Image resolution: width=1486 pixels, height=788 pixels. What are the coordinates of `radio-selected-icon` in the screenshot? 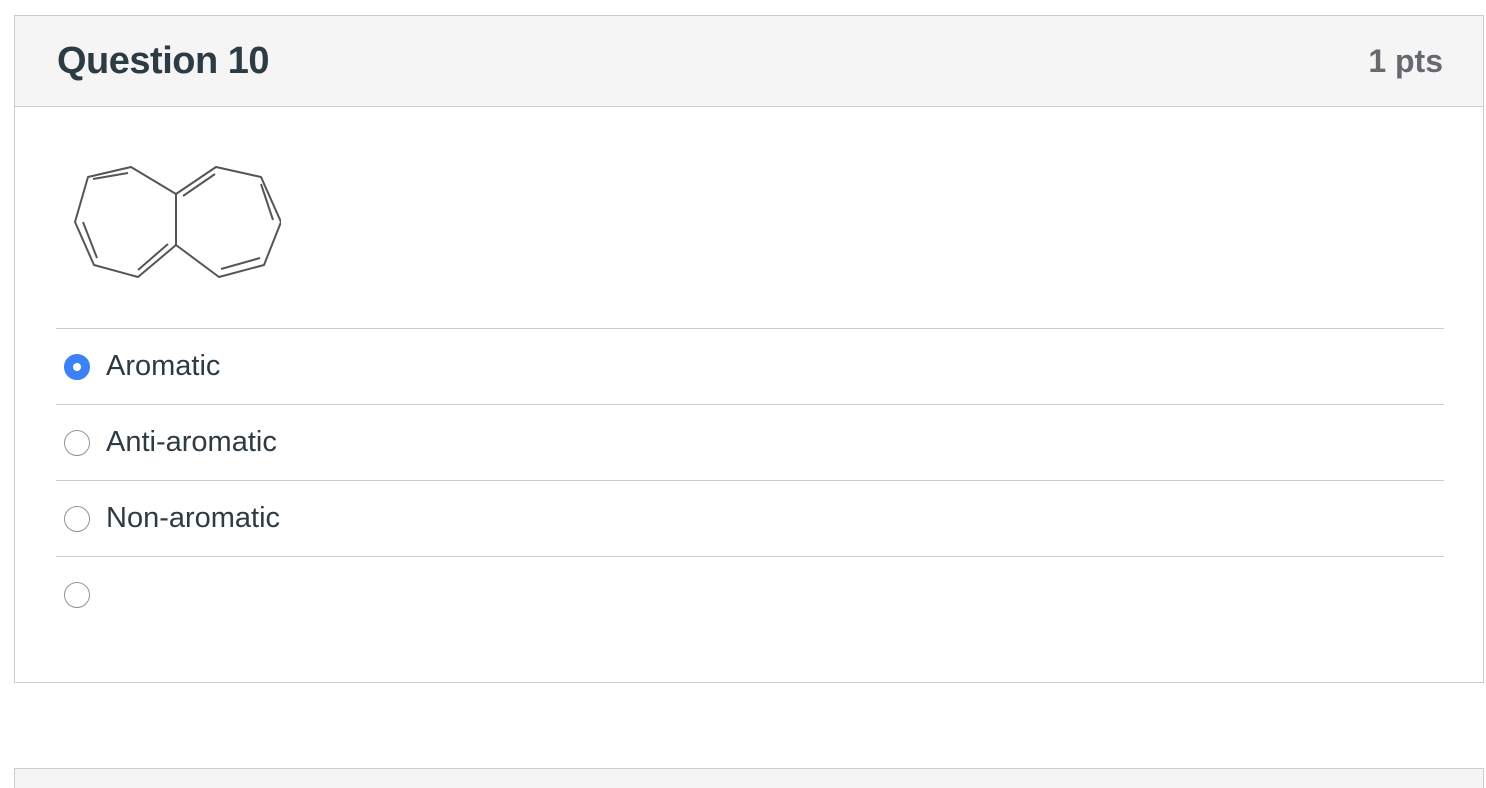 It's located at (77, 366).